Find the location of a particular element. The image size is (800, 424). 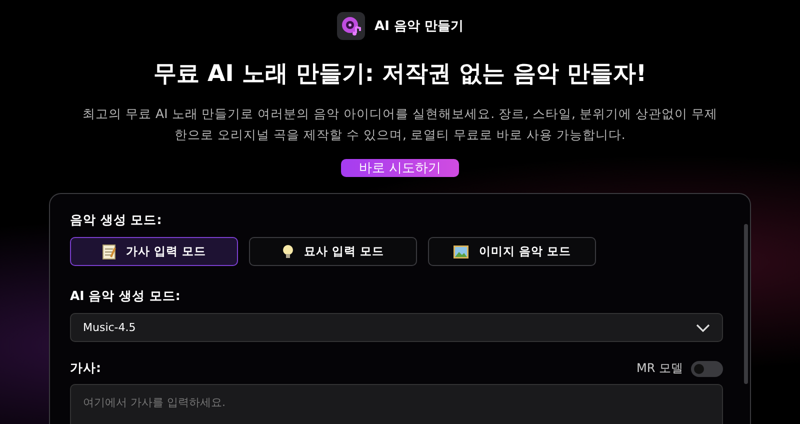

try-now-button: 바로 시도하기 is located at coordinates (400, 168).